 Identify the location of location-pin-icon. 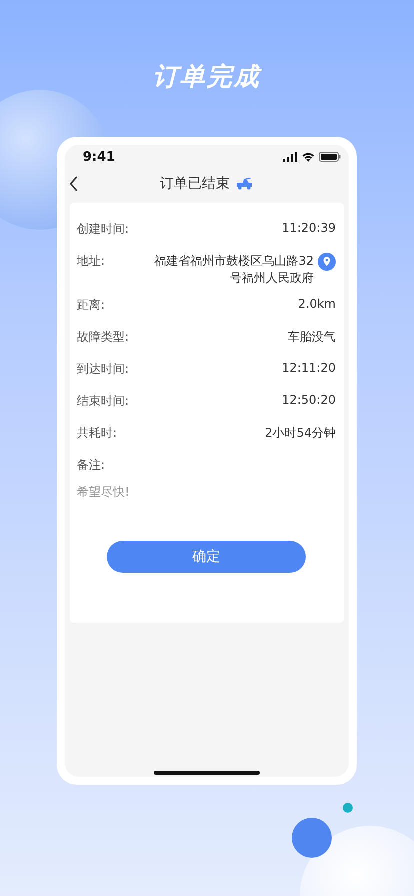
(327, 262).